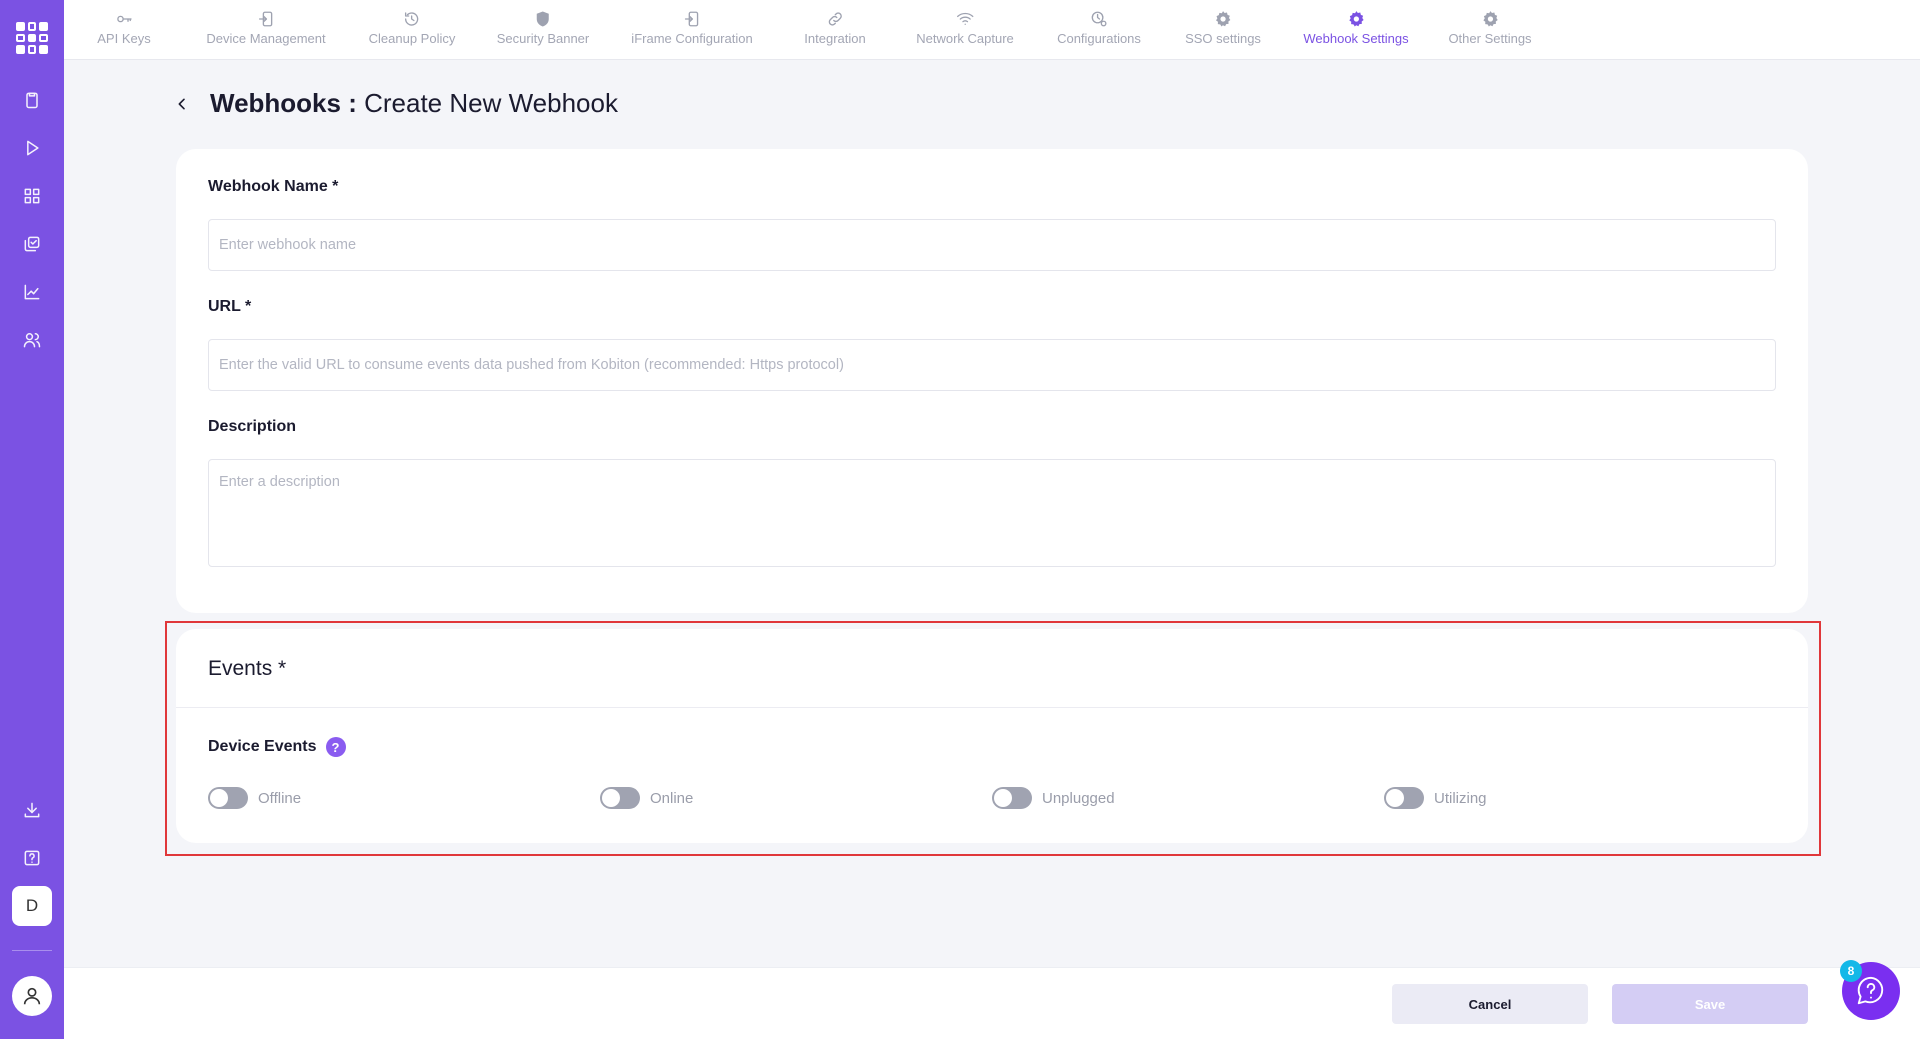  I want to click on utilizing-switch, so click(1404, 798).